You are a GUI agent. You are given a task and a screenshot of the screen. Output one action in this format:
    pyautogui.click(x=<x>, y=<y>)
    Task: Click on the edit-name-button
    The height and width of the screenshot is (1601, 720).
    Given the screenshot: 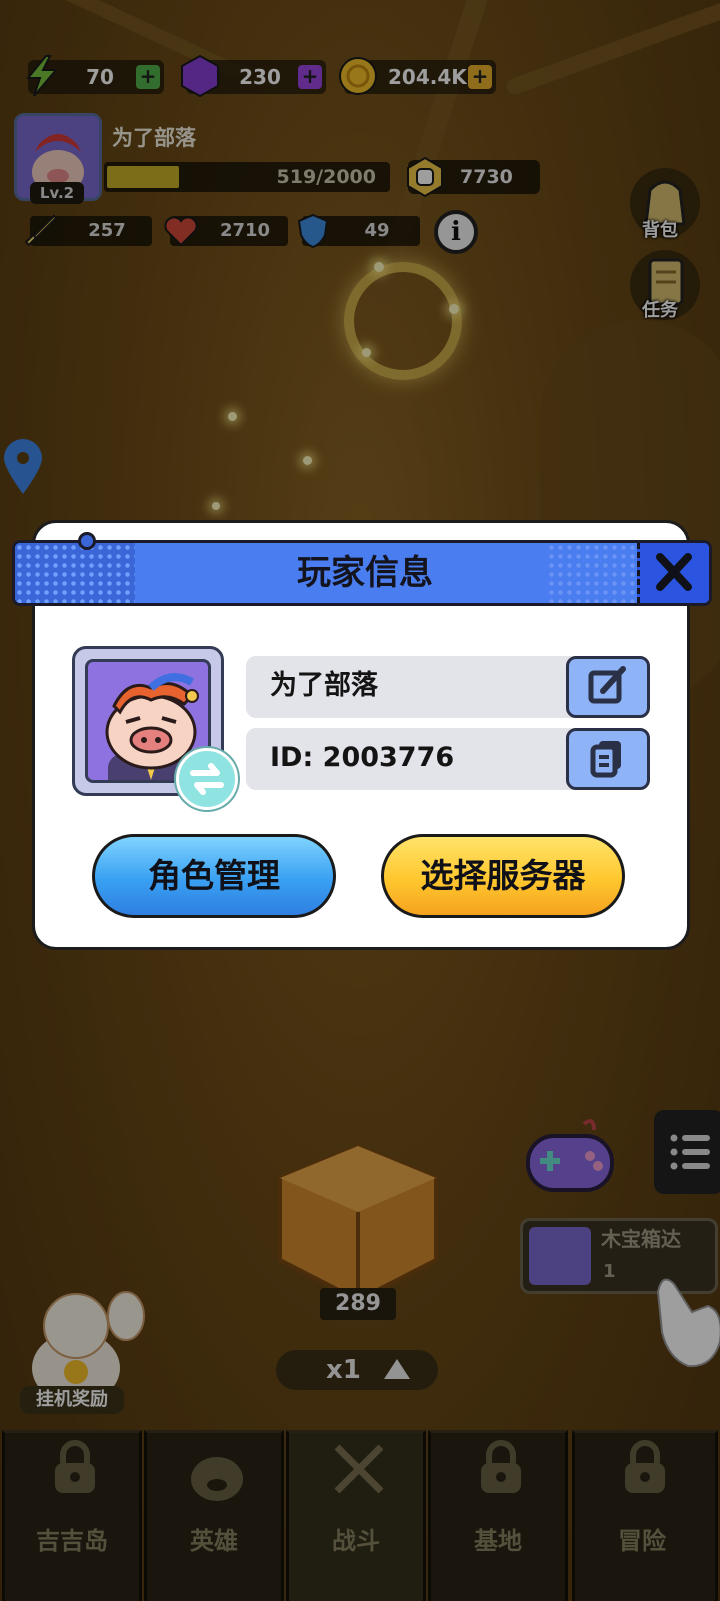 What is the action you would take?
    pyautogui.click(x=608, y=687)
    